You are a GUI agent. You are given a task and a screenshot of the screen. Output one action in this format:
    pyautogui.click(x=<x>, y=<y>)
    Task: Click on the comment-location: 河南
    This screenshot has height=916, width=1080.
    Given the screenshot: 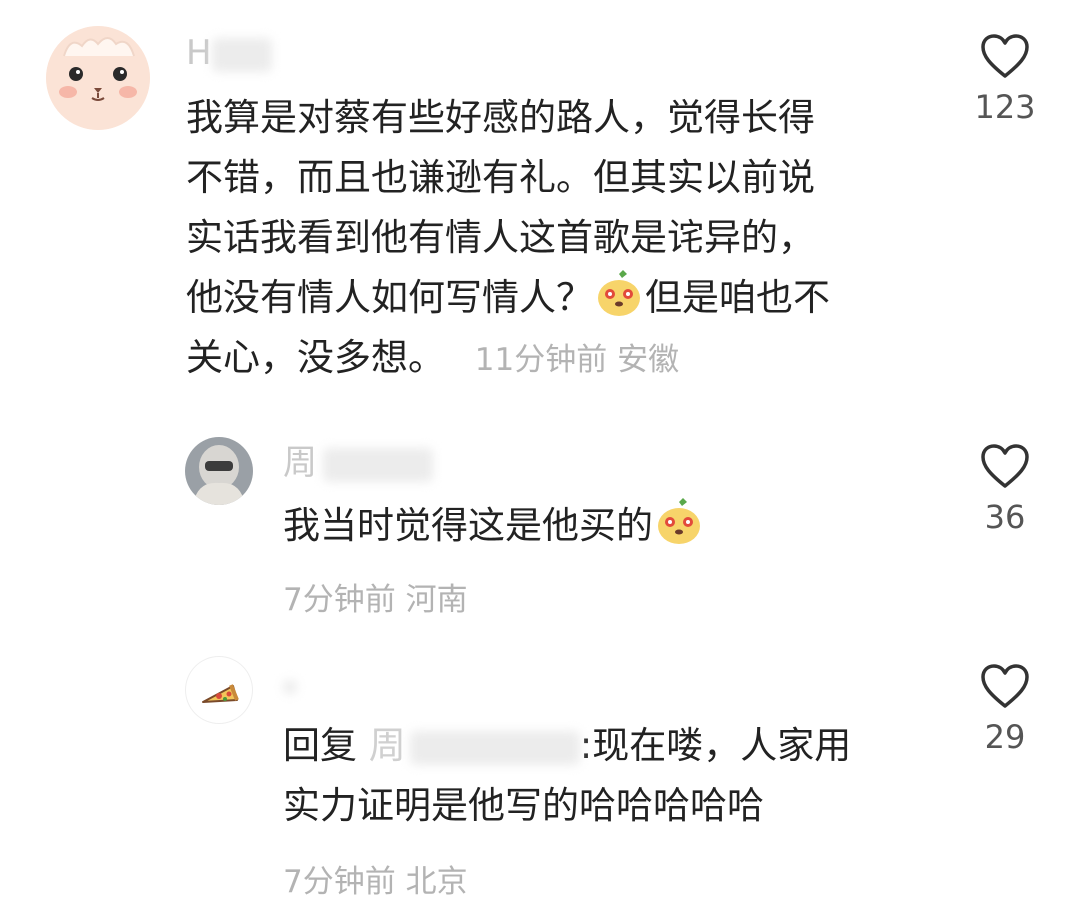 What is the action you would take?
    pyautogui.click(x=436, y=600)
    